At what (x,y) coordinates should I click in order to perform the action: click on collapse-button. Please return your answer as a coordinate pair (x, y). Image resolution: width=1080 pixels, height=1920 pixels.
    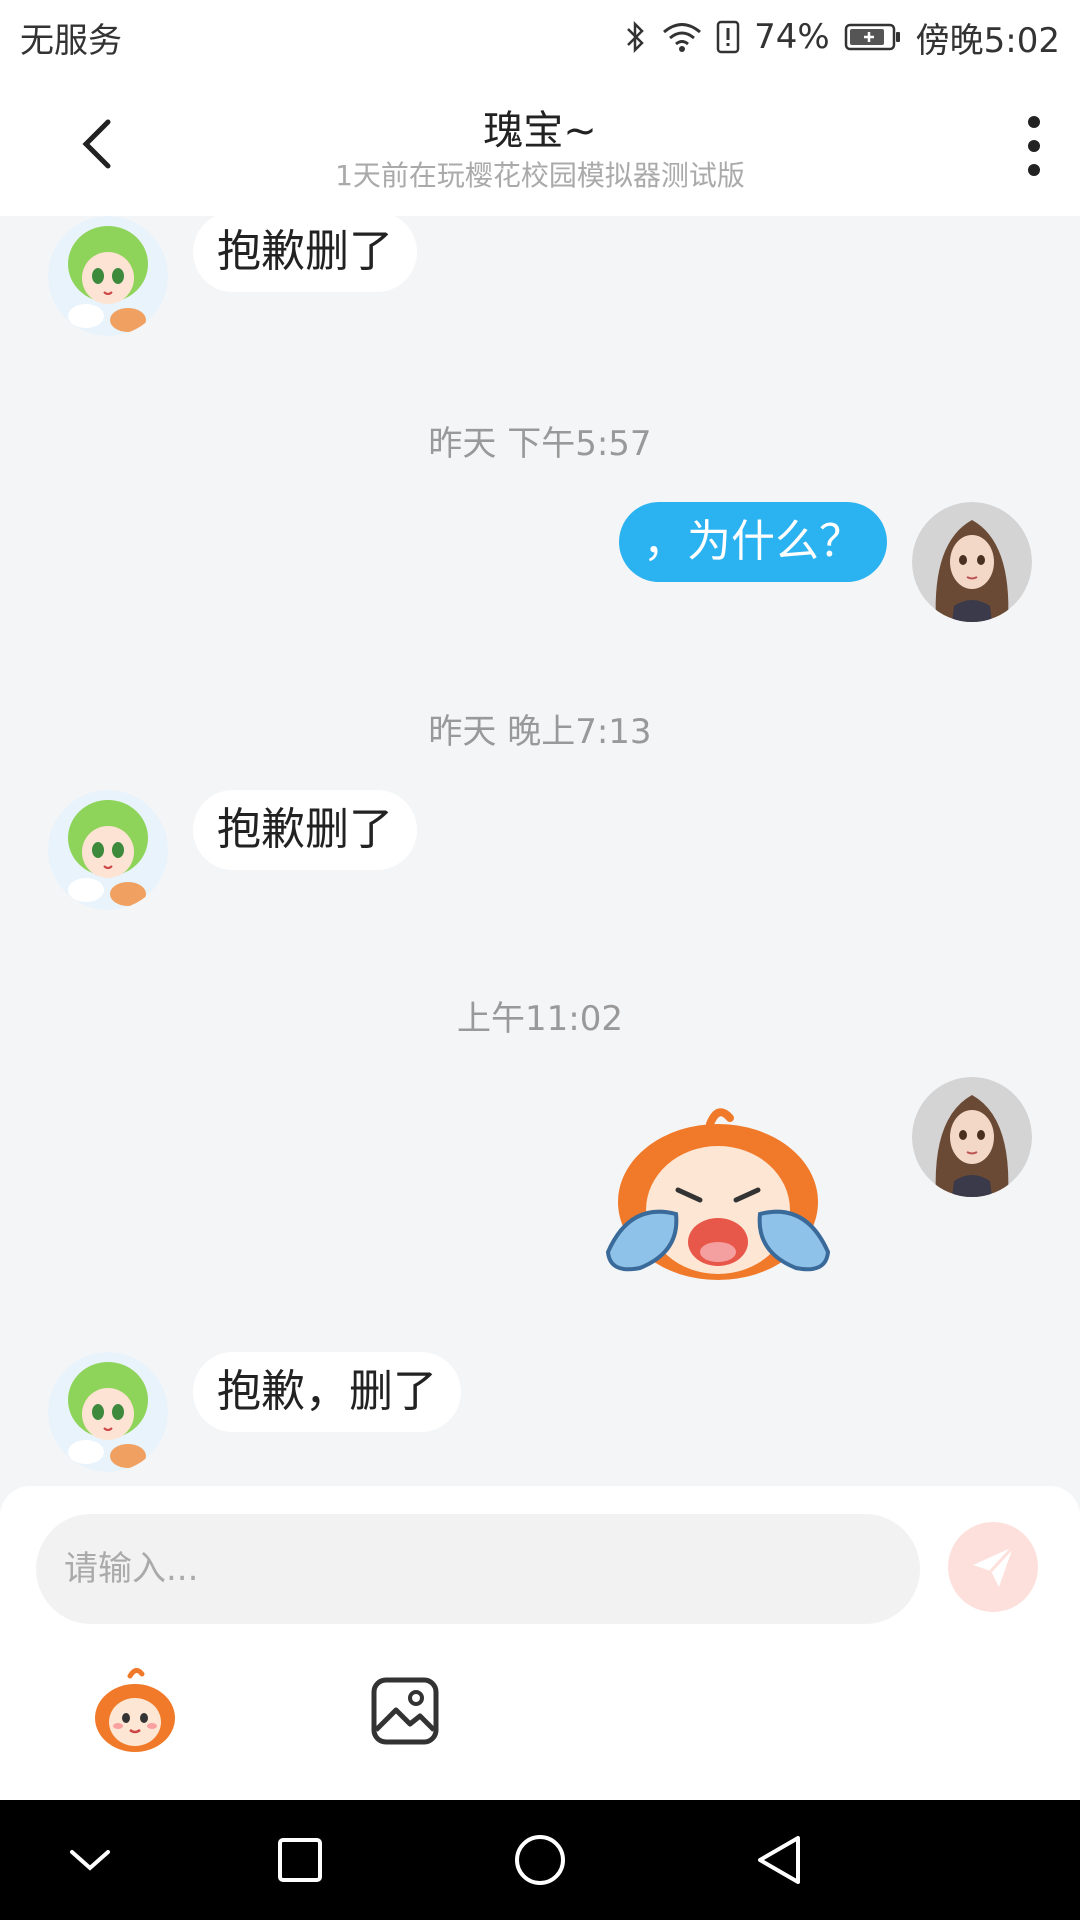
    Looking at the image, I should click on (90, 1860).